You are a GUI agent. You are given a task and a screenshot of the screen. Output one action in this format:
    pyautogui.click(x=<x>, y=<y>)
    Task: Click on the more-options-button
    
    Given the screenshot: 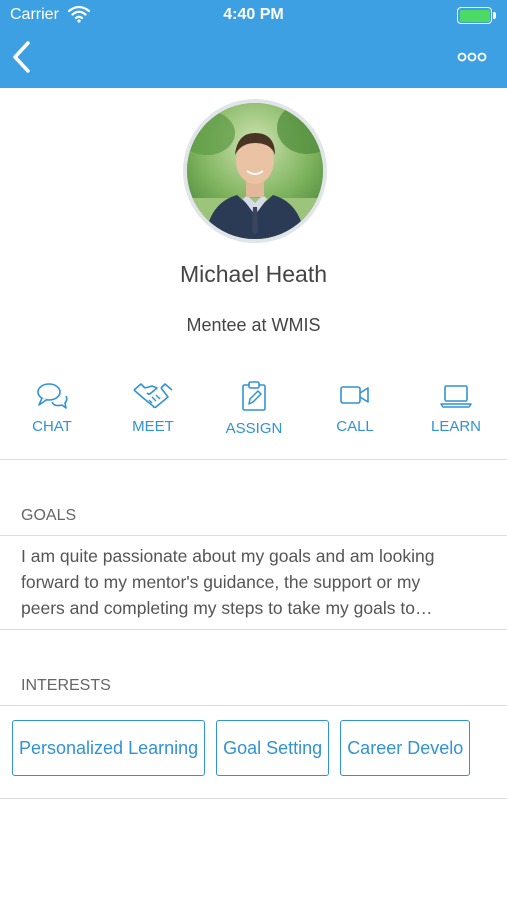 What is the action you would take?
    pyautogui.click(x=472, y=57)
    